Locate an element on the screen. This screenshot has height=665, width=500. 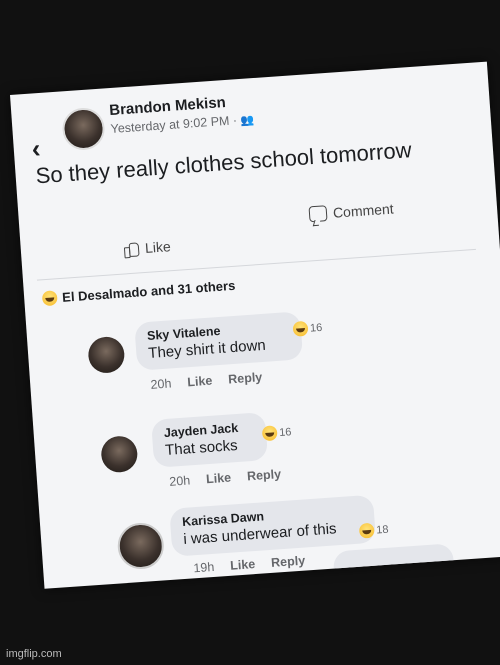
comment-bubble: Karissa Dawn i was underwear of this is located at coordinates (273, 525).